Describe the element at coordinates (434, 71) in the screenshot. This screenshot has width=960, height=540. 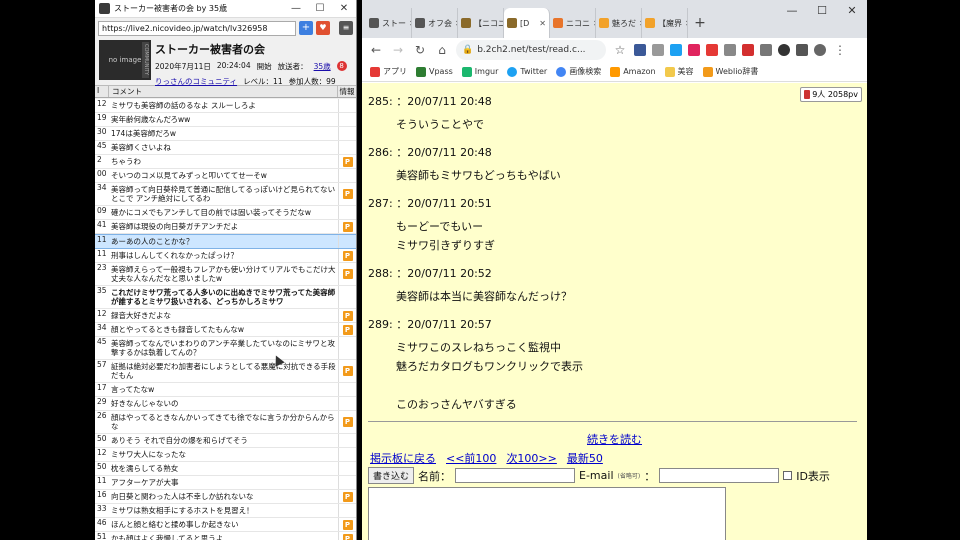
I see `bookmark-vpass: Vpass` at that location.